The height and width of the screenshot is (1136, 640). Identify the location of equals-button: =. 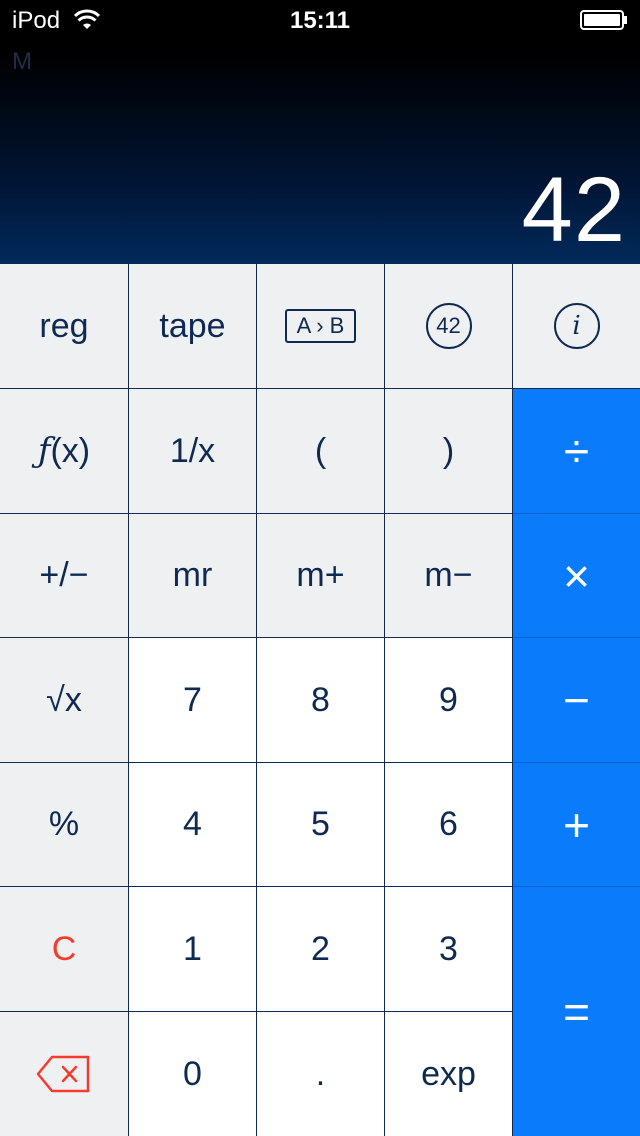
(576, 1011).